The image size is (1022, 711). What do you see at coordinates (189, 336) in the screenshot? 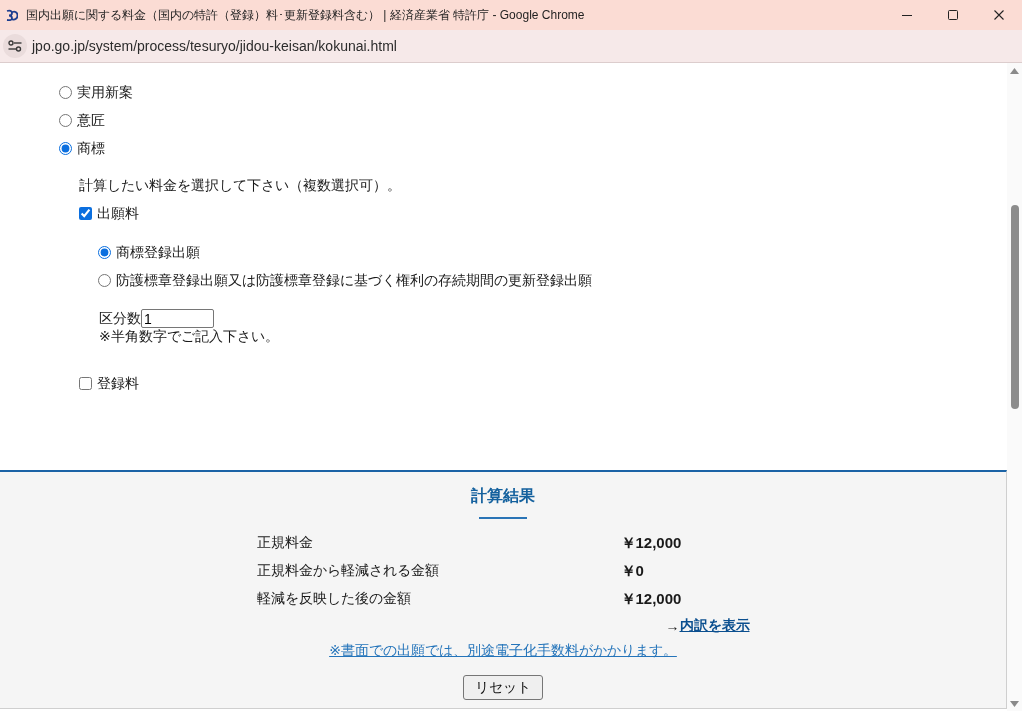
I see `hint-text: ※半角数字でご記入下さい。` at bounding box center [189, 336].